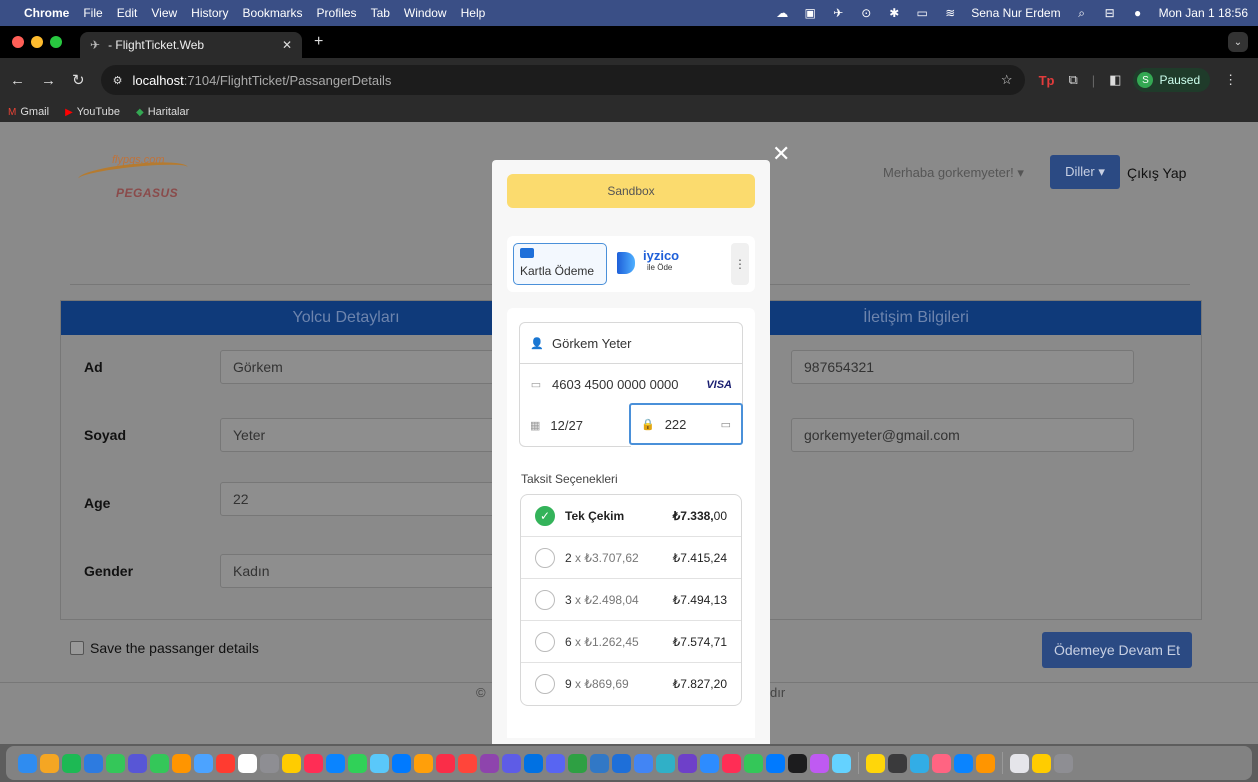 This screenshot has width=1258, height=782. What do you see at coordinates (1072, 80) in the screenshot?
I see `extensions-puzzle-icon: ⧉` at bounding box center [1072, 80].